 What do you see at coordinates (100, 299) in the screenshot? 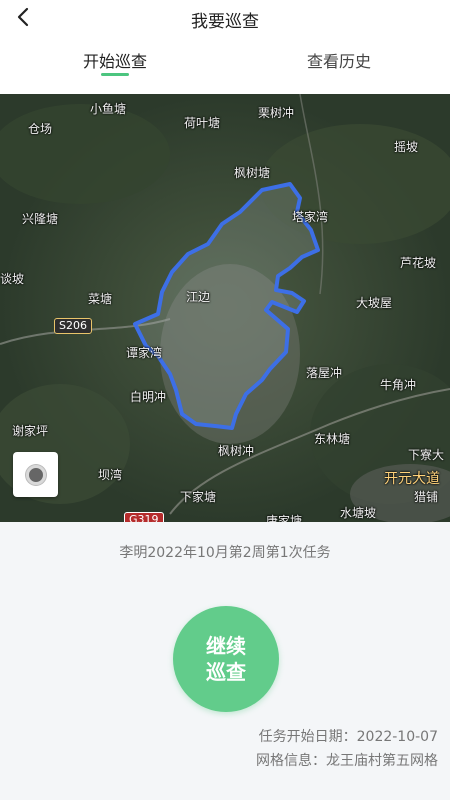
I see `map-label: 菜塘` at bounding box center [100, 299].